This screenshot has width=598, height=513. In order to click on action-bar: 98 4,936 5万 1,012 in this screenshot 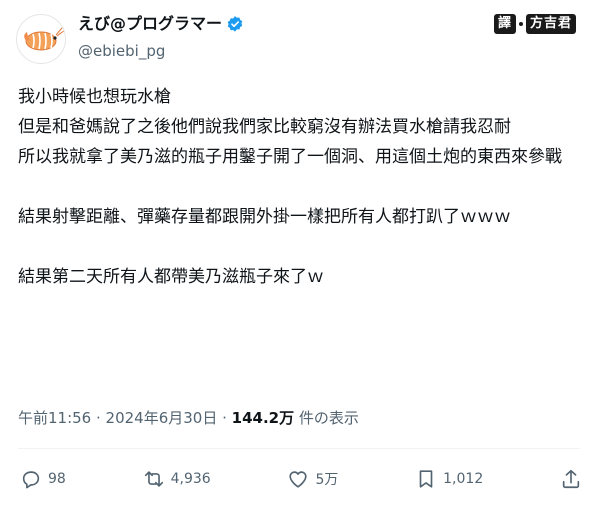, I will do `click(301, 479)`.